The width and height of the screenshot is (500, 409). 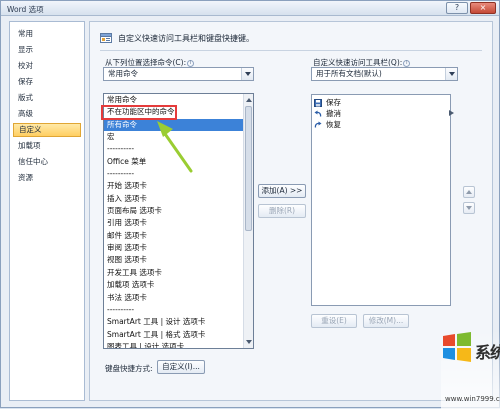 I want to click on title-bar: Word 选项 ? ×, so click(x=250, y=8).